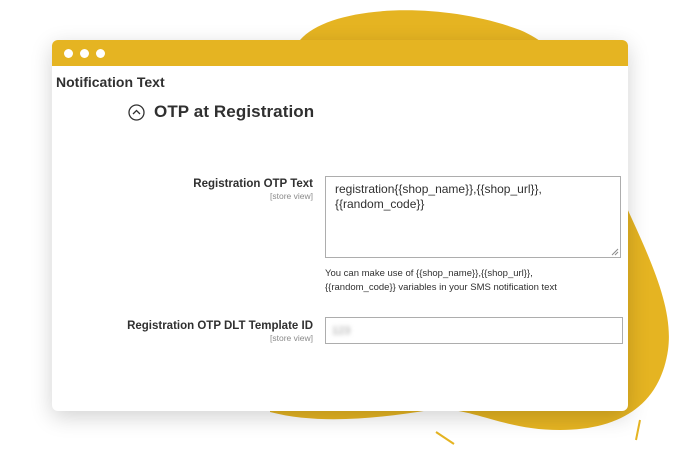 Image resolution: width=680 pixels, height=450 pixels. Describe the element at coordinates (341, 330) in the screenshot. I see `input-value: 123` at that location.